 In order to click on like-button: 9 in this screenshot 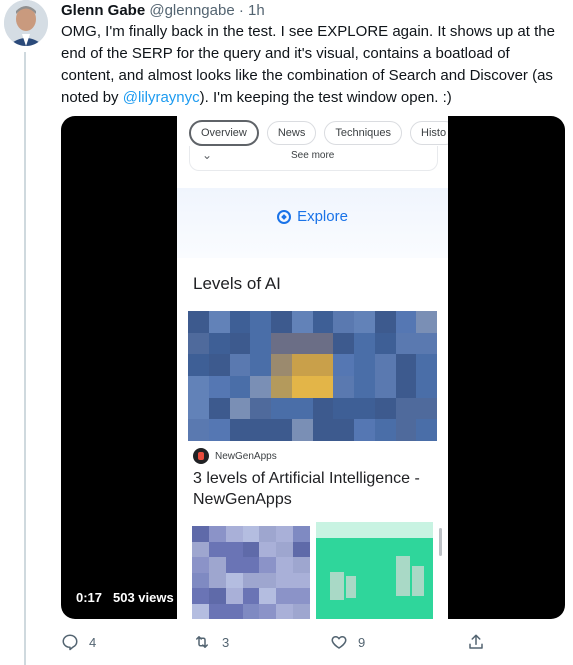, I will do `click(347, 642)`.